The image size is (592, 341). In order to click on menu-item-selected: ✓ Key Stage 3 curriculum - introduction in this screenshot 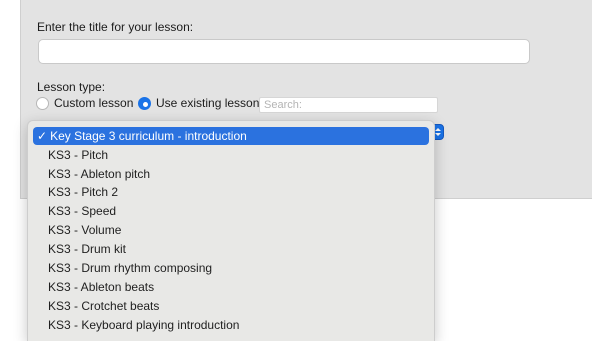, I will do `click(231, 136)`.